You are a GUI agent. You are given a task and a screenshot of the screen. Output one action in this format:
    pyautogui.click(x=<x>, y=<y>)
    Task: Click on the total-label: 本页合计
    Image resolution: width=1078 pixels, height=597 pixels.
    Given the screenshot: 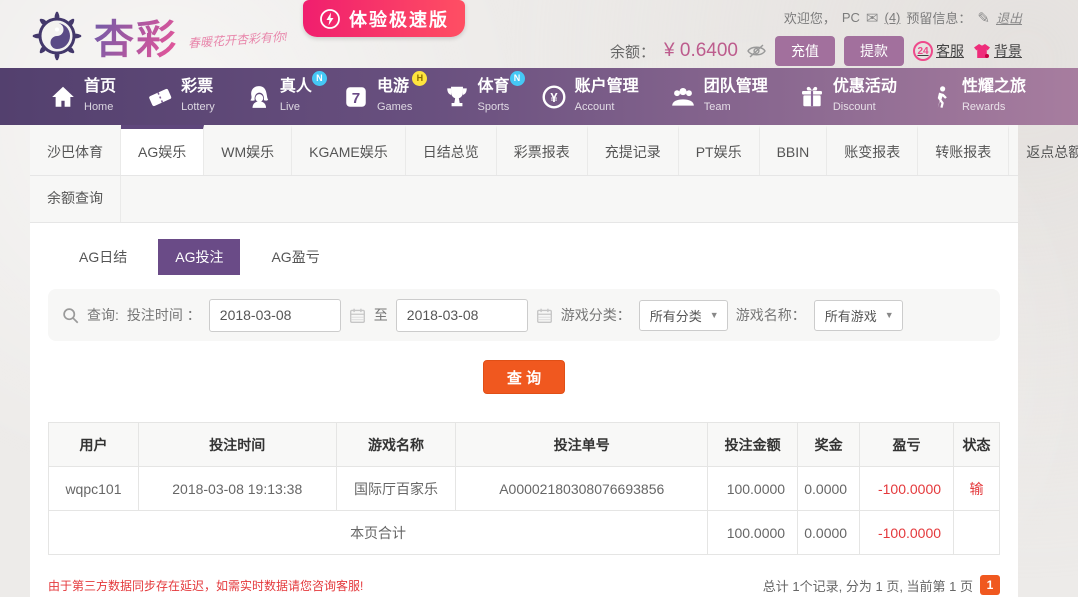 What is the action you would take?
    pyautogui.click(x=378, y=532)
    